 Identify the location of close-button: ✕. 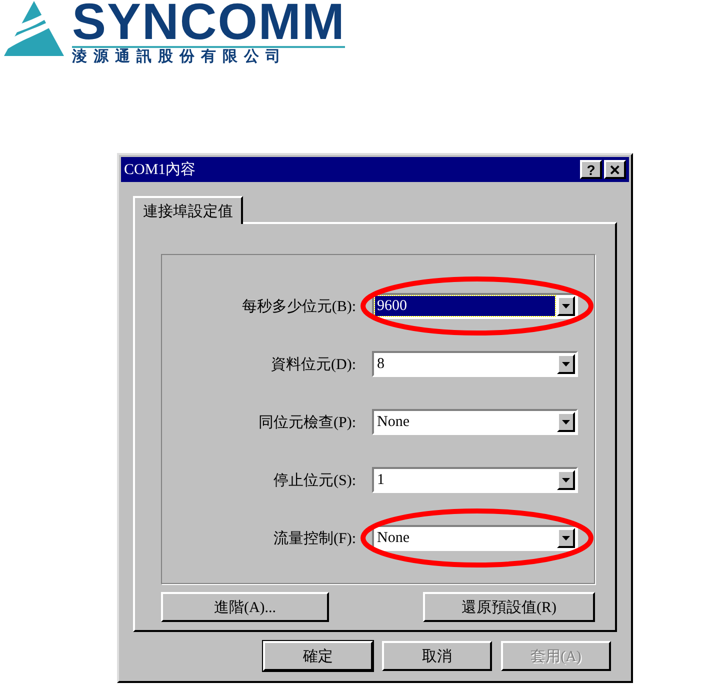
(615, 169).